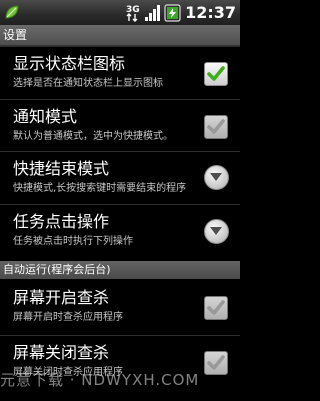 The width and height of the screenshot is (320, 401). I want to click on leaf-app-icon, so click(12, 12).